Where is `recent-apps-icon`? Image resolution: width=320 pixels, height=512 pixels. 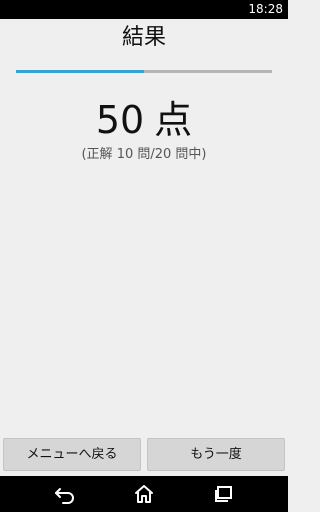 recent-apps-icon is located at coordinates (224, 494).